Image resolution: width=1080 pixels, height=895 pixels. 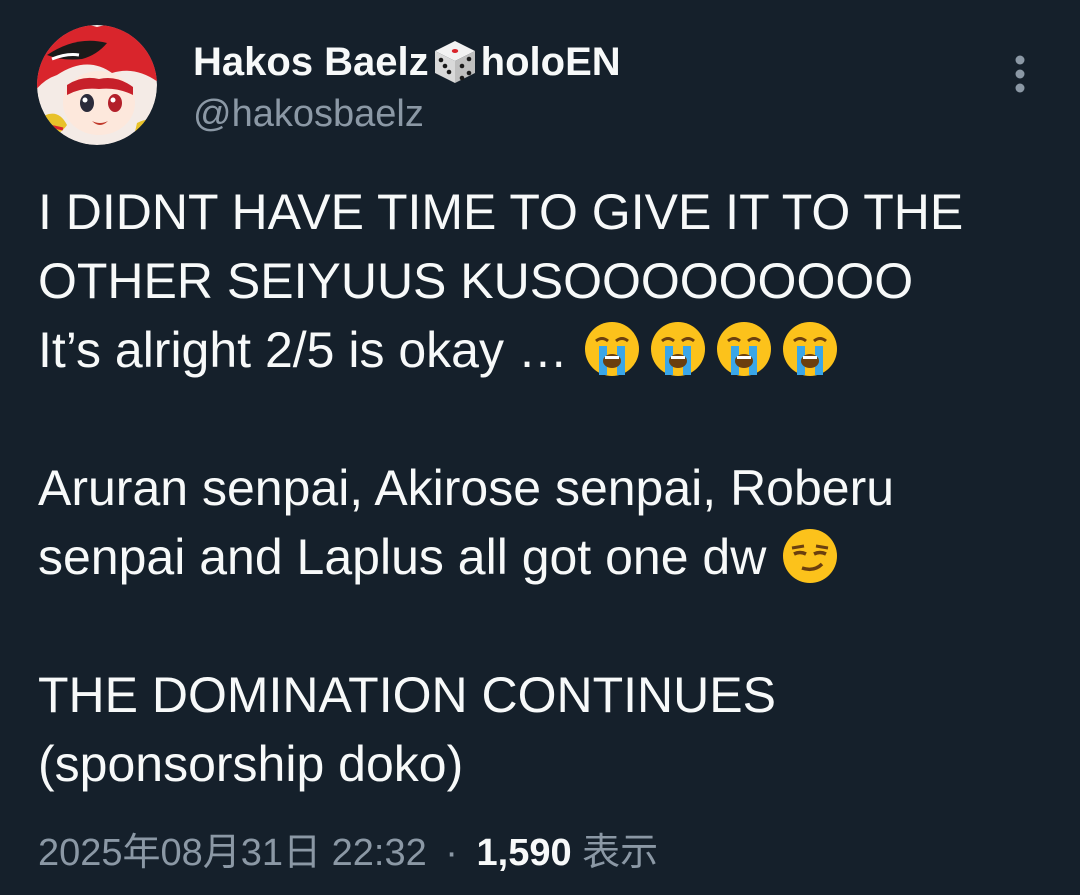 I want to click on tweet-line-text: senpai and Laplus all got one dw, so click(x=402, y=557).